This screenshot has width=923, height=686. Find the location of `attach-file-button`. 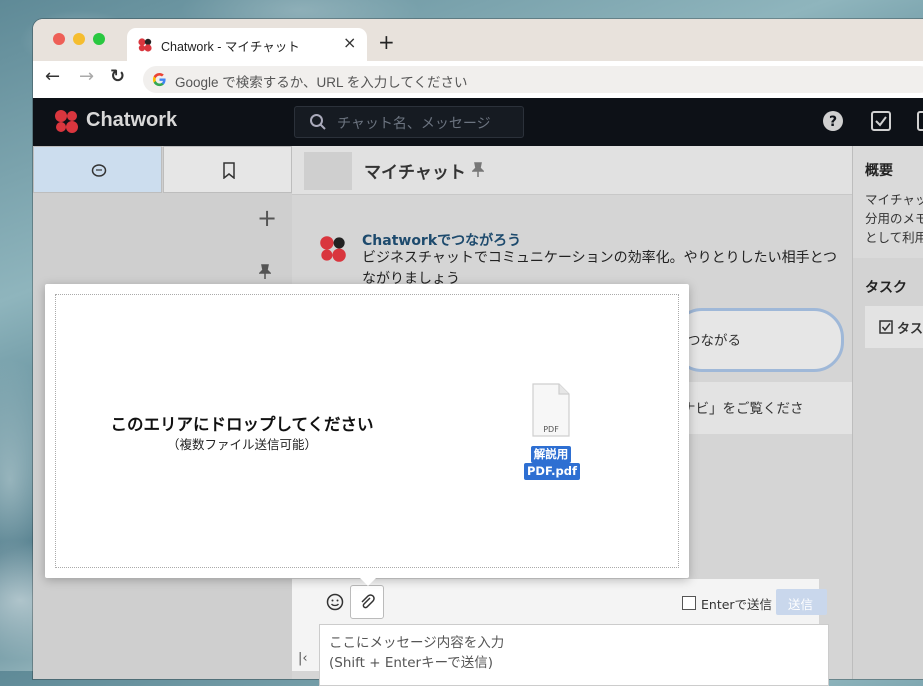

attach-file-button is located at coordinates (367, 602).